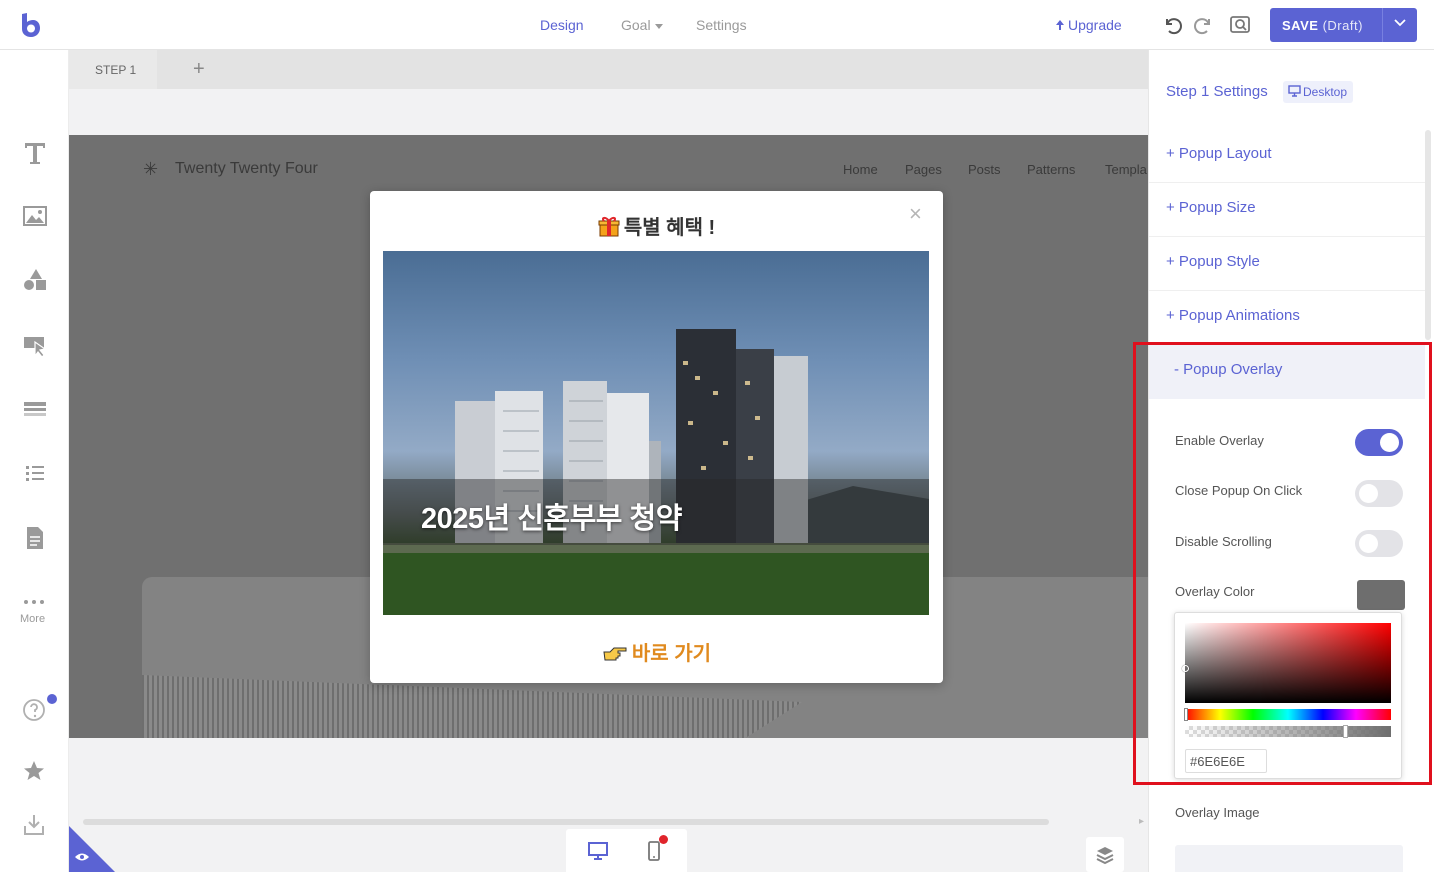  Describe the element at coordinates (566, 822) in the screenshot. I see `horizontal-scrollbar` at that location.